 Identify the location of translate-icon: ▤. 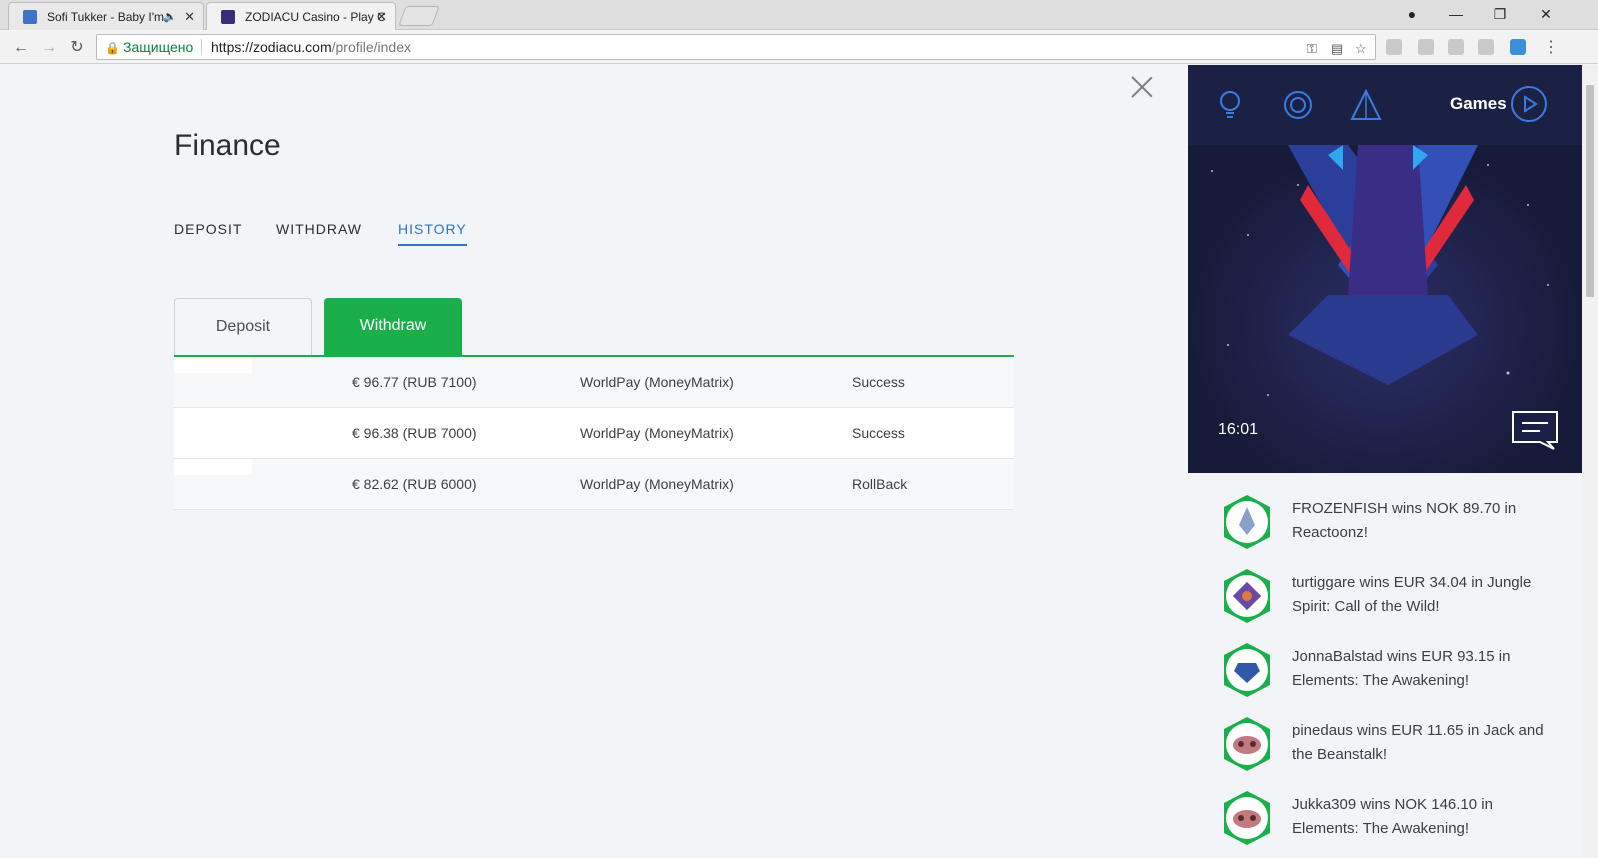
(1337, 49).